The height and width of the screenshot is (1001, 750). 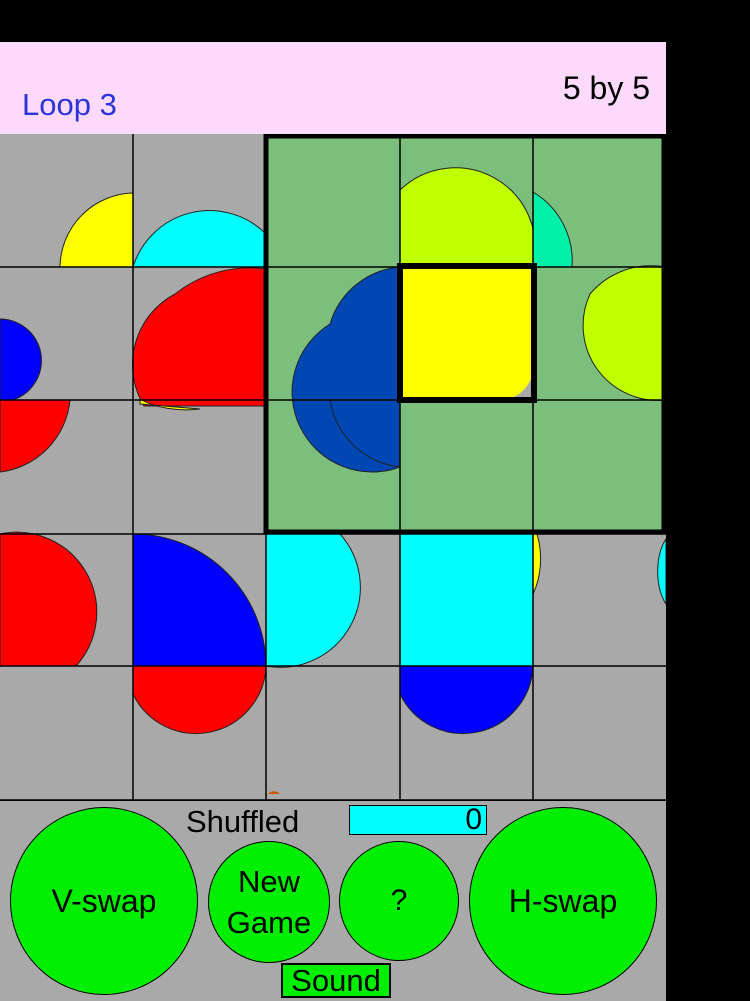 I want to click on new-game-button: New Game, so click(x=269, y=902).